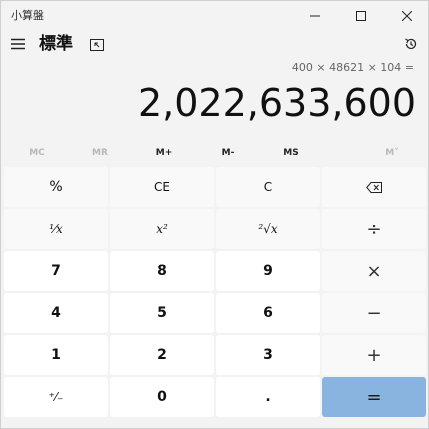 The height and width of the screenshot is (429, 429). What do you see at coordinates (276, 103) in the screenshot?
I see `result-display: 2,022,633,600` at bounding box center [276, 103].